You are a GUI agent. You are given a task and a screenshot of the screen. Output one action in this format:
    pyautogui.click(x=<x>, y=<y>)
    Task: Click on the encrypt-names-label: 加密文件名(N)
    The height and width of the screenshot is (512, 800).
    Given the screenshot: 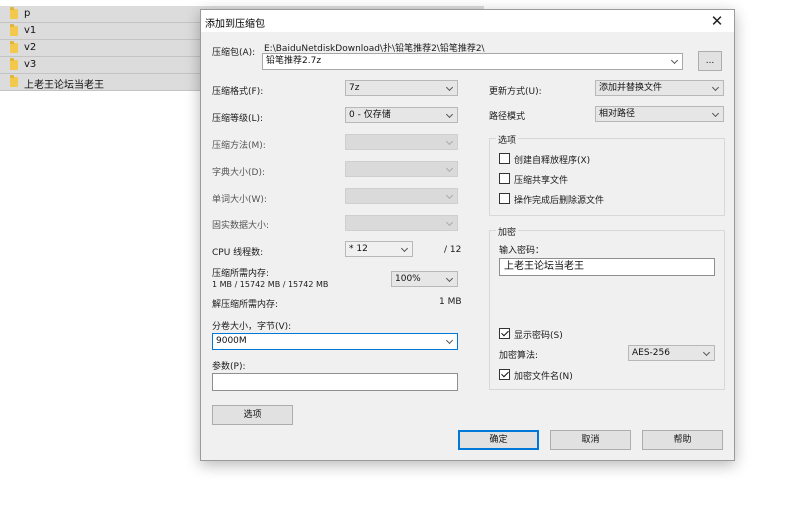 What is the action you would take?
    pyautogui.click(x=543, y=377)
    